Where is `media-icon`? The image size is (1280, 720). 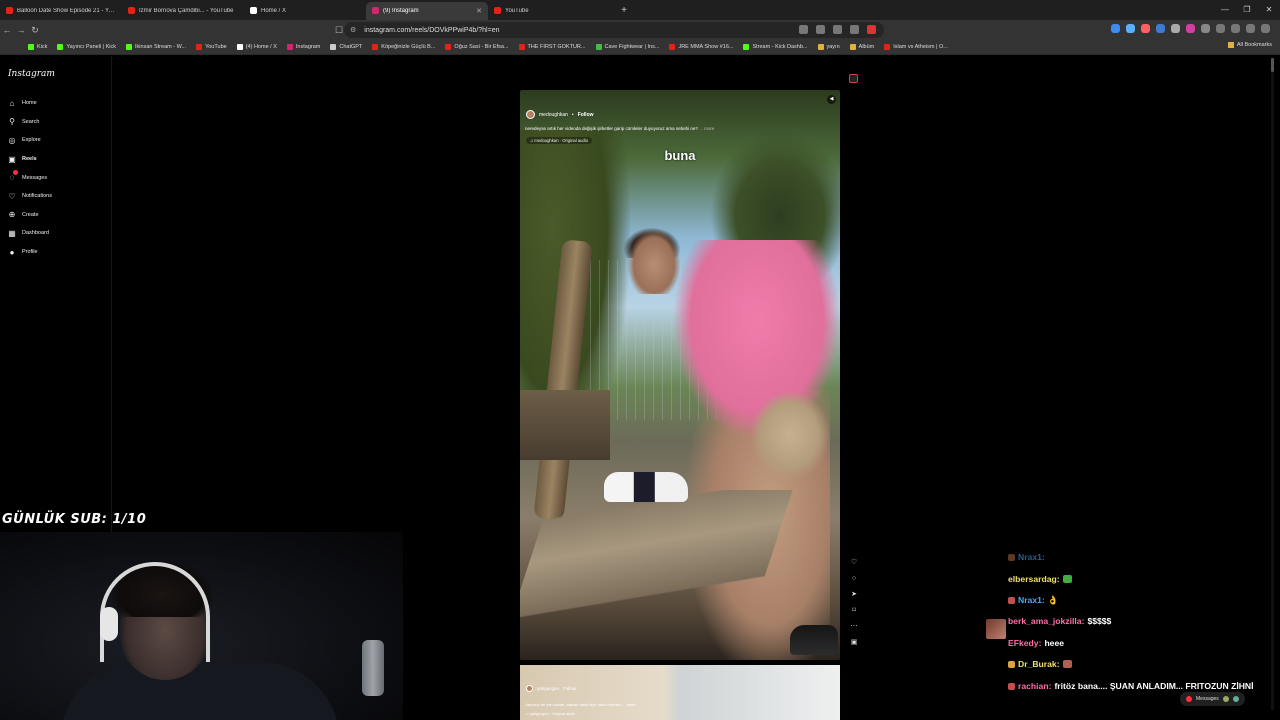
media-icon is located at coordinates (1220, 28).